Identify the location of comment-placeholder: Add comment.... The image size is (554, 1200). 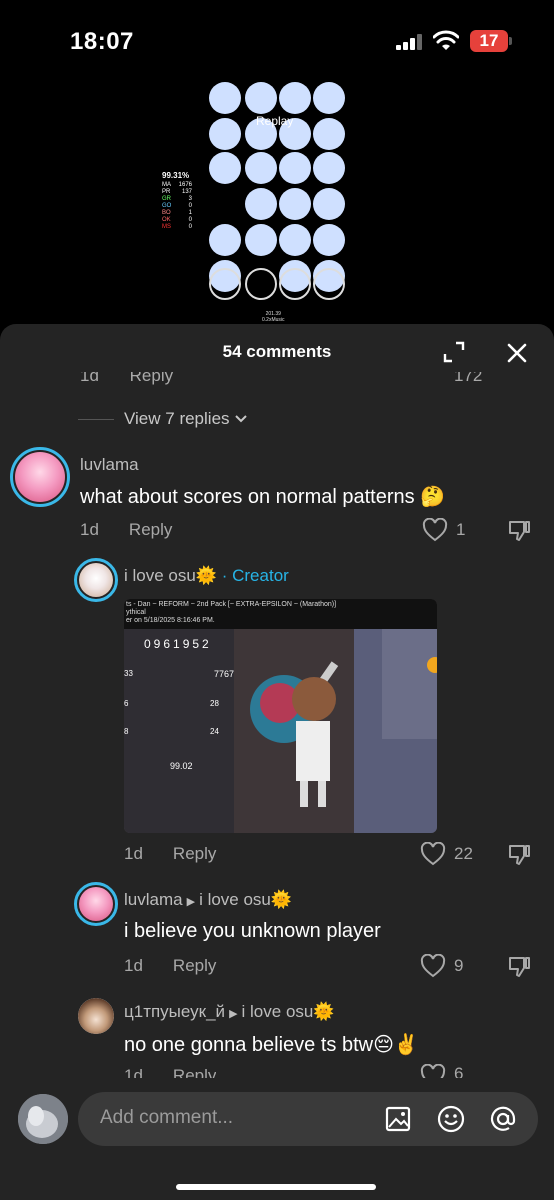
(167, 1117).